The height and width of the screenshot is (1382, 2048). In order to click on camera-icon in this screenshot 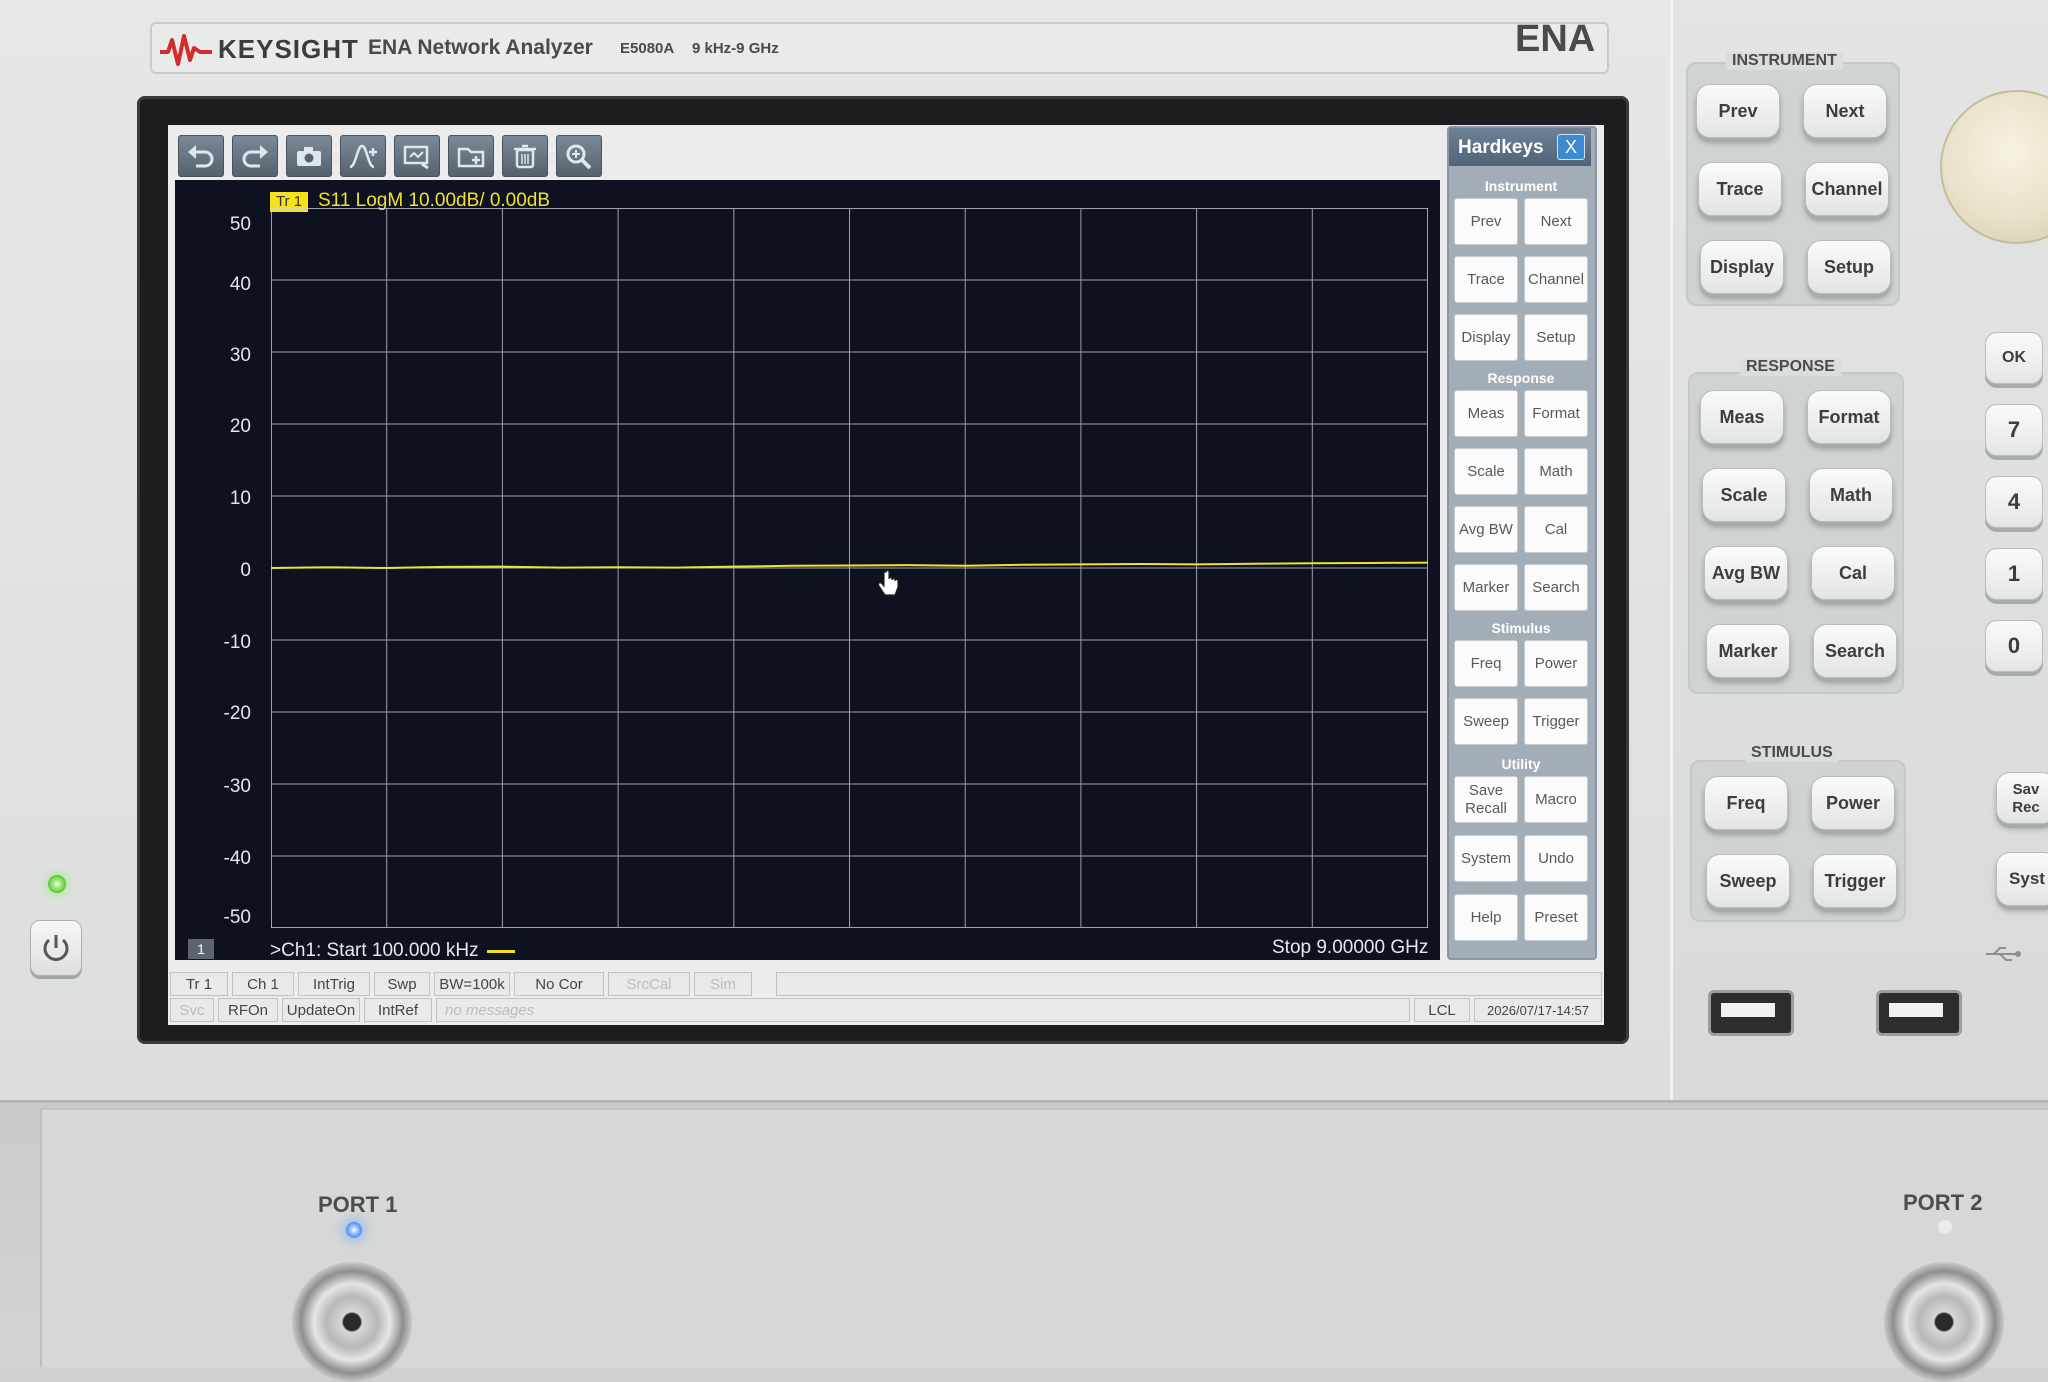, I will do `click(309, 156)`.